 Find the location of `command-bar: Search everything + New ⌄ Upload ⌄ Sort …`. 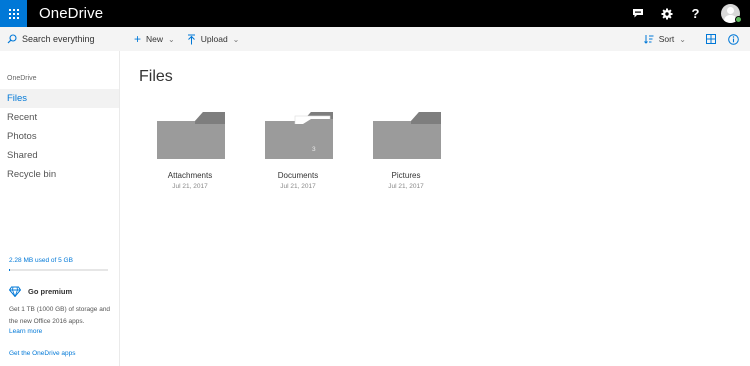

command-bar: Search everything + New ⌄ Upload ⌄ Sort … is located at coordinates (375, 39).